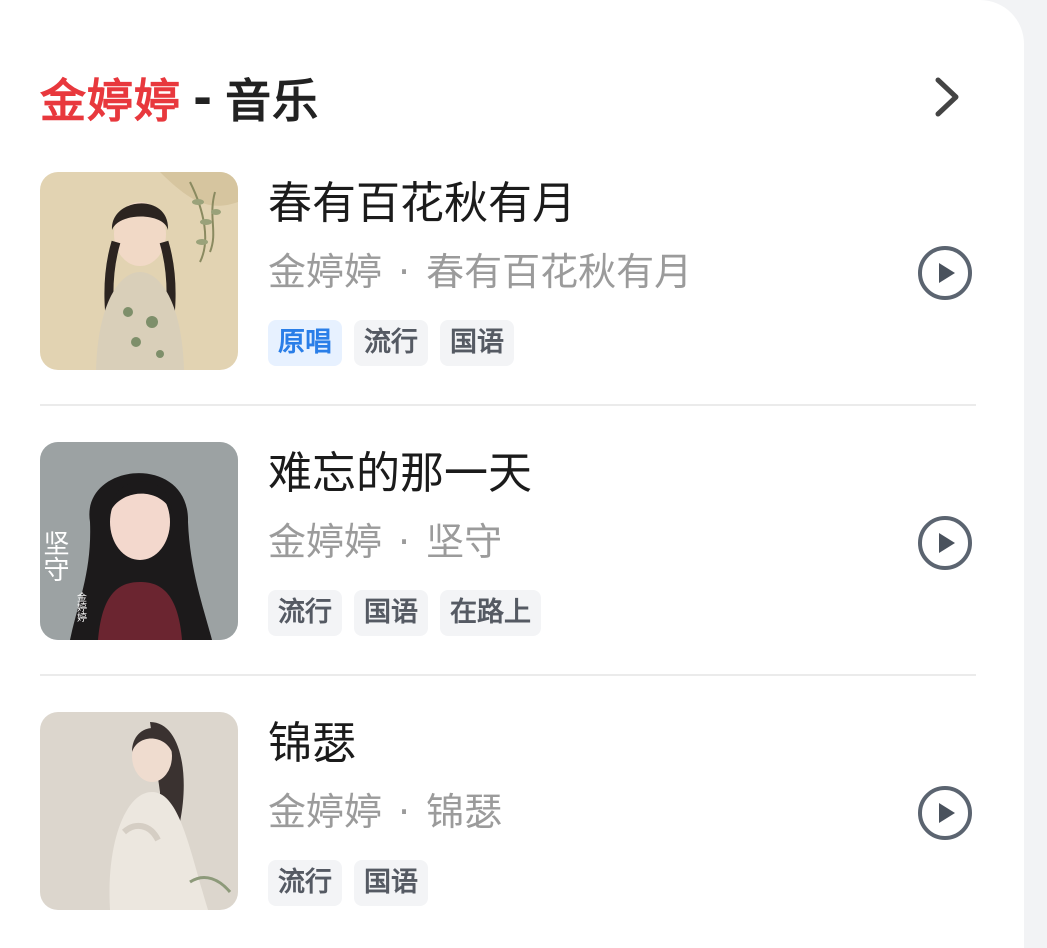 Image resolution: width=1047 pixels, height=948 pixels. Describe the element at coordinates (385, 812) in the screenshot. I see `song-meta: 金婷婷 · 锦瑟` at that location.